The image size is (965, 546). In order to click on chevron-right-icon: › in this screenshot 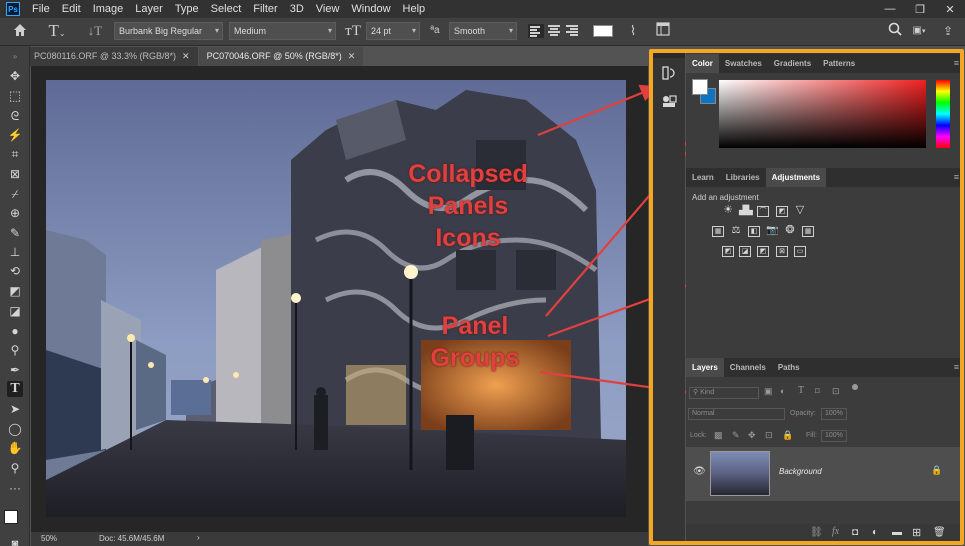, I will do `click(198, 537)`.